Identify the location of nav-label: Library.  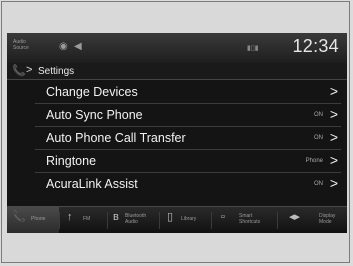
(189, 219).